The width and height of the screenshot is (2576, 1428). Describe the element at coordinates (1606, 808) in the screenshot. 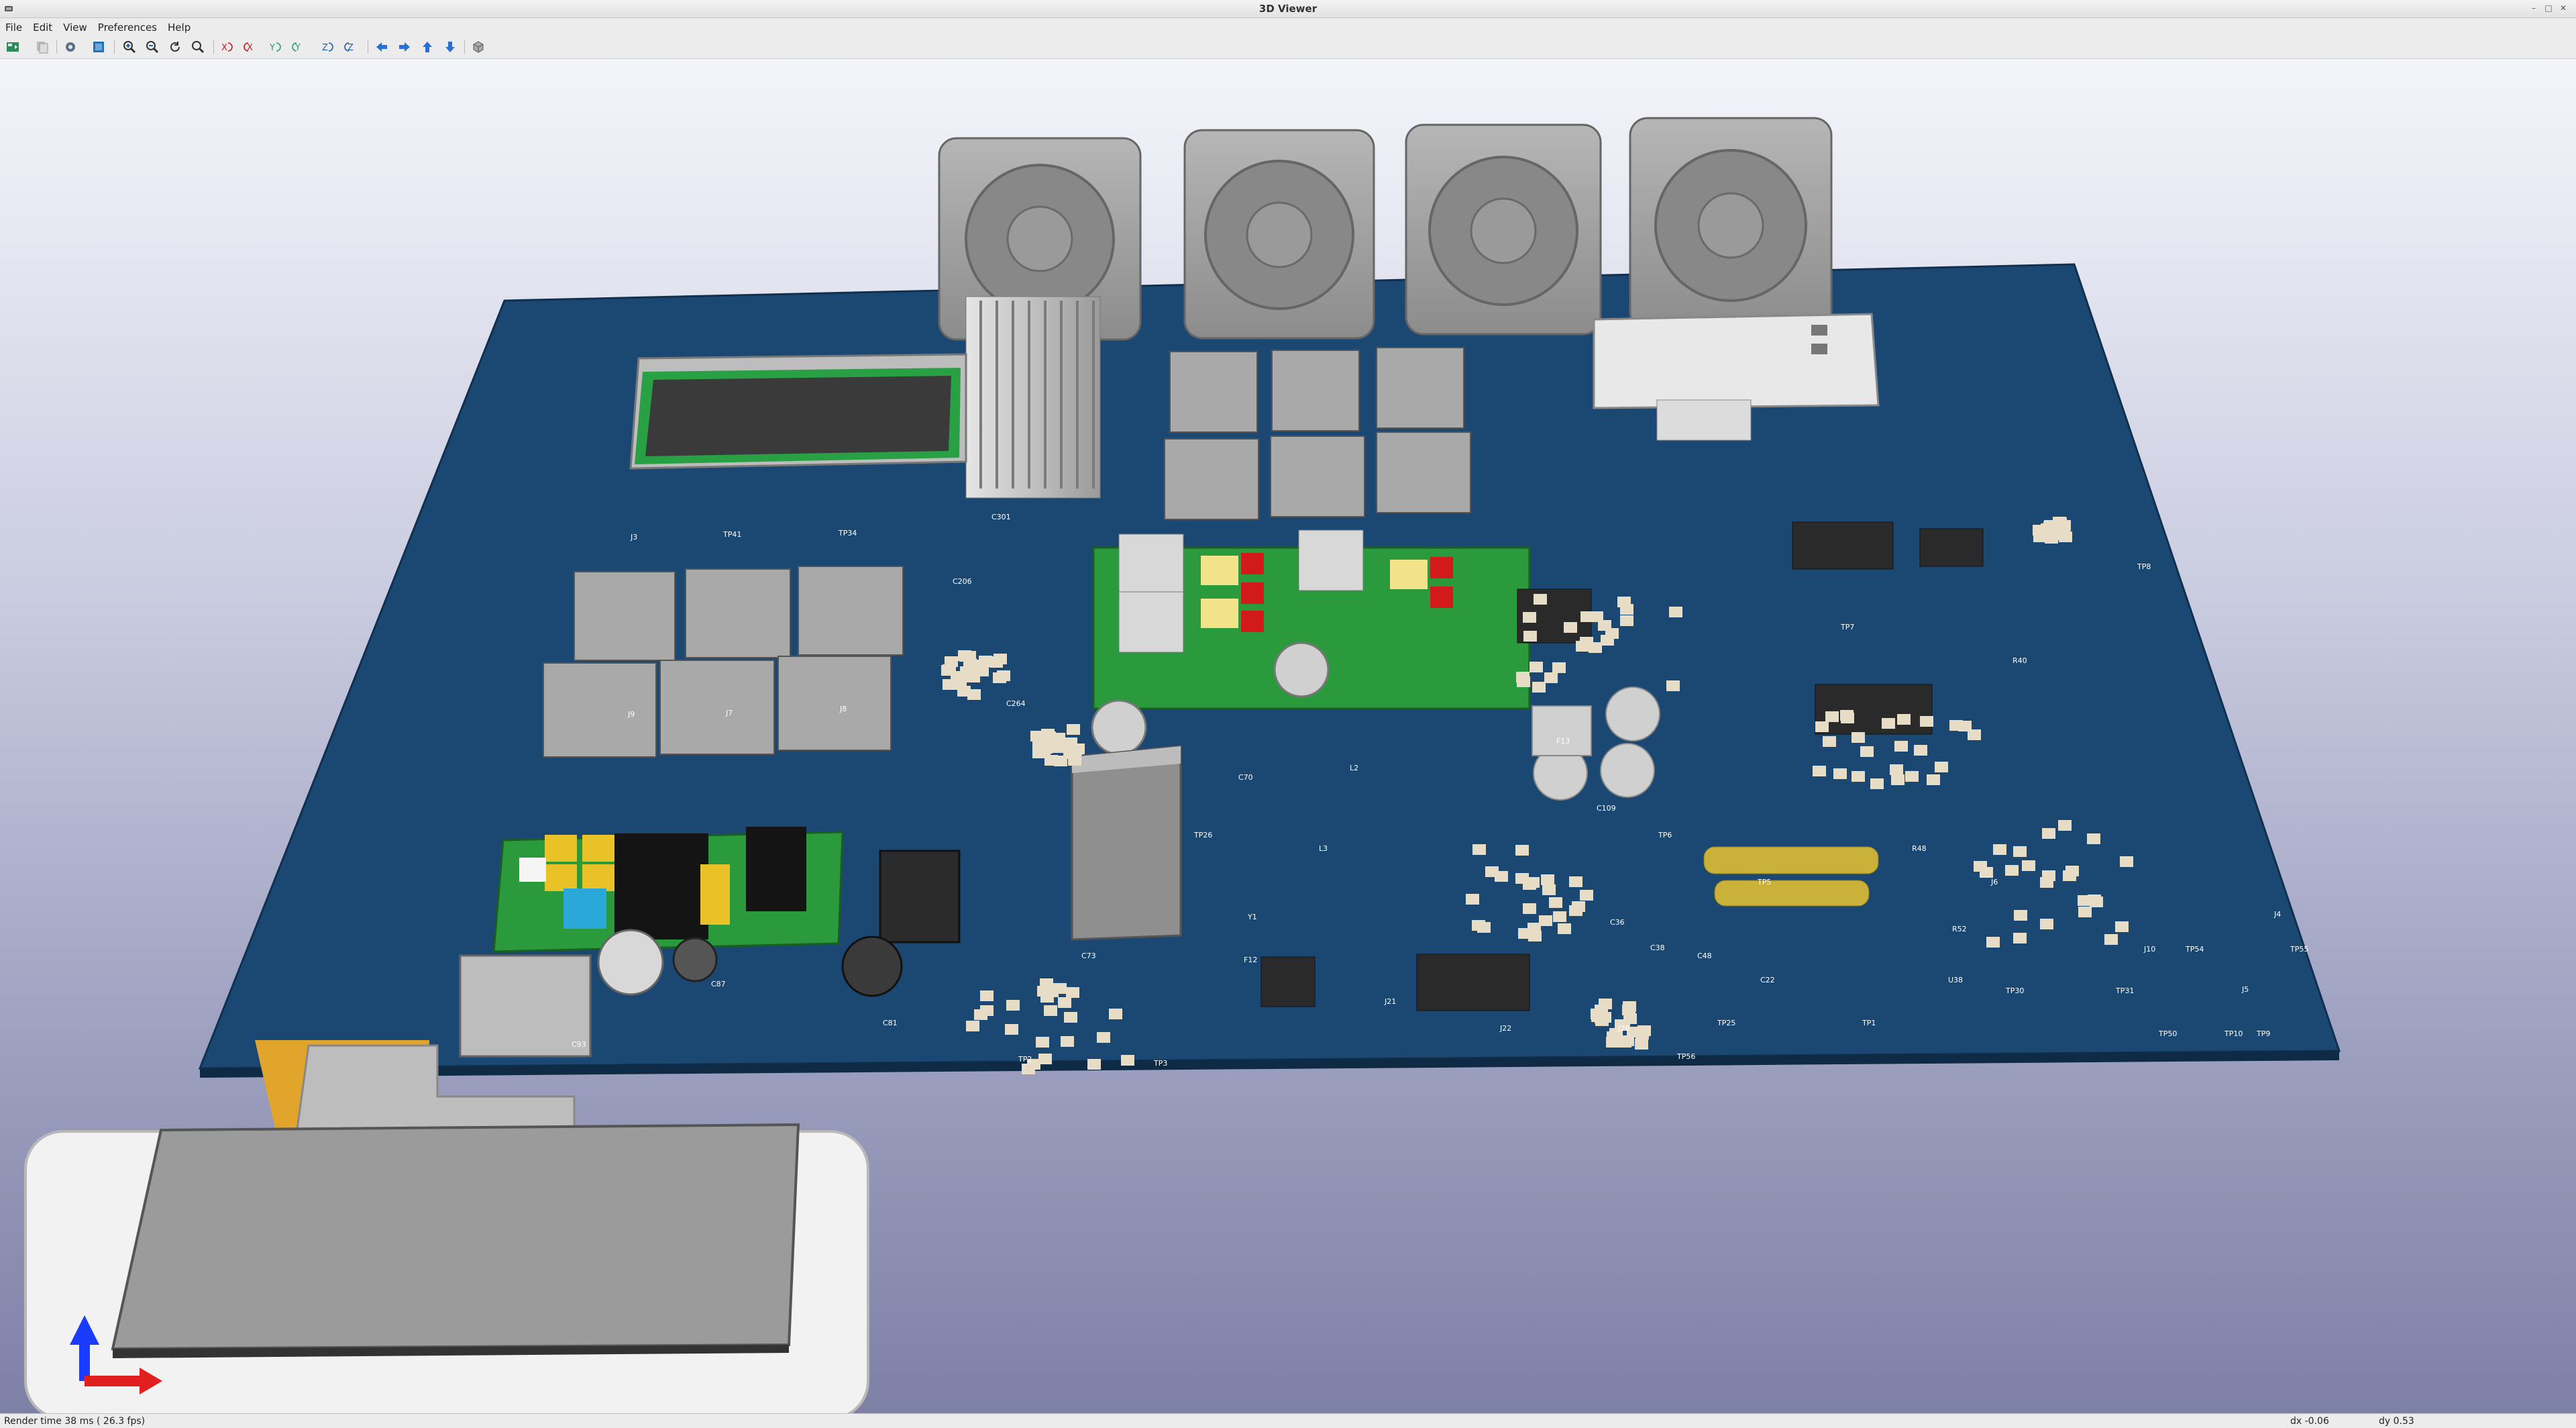

I see `ref-label: C109` at that location.